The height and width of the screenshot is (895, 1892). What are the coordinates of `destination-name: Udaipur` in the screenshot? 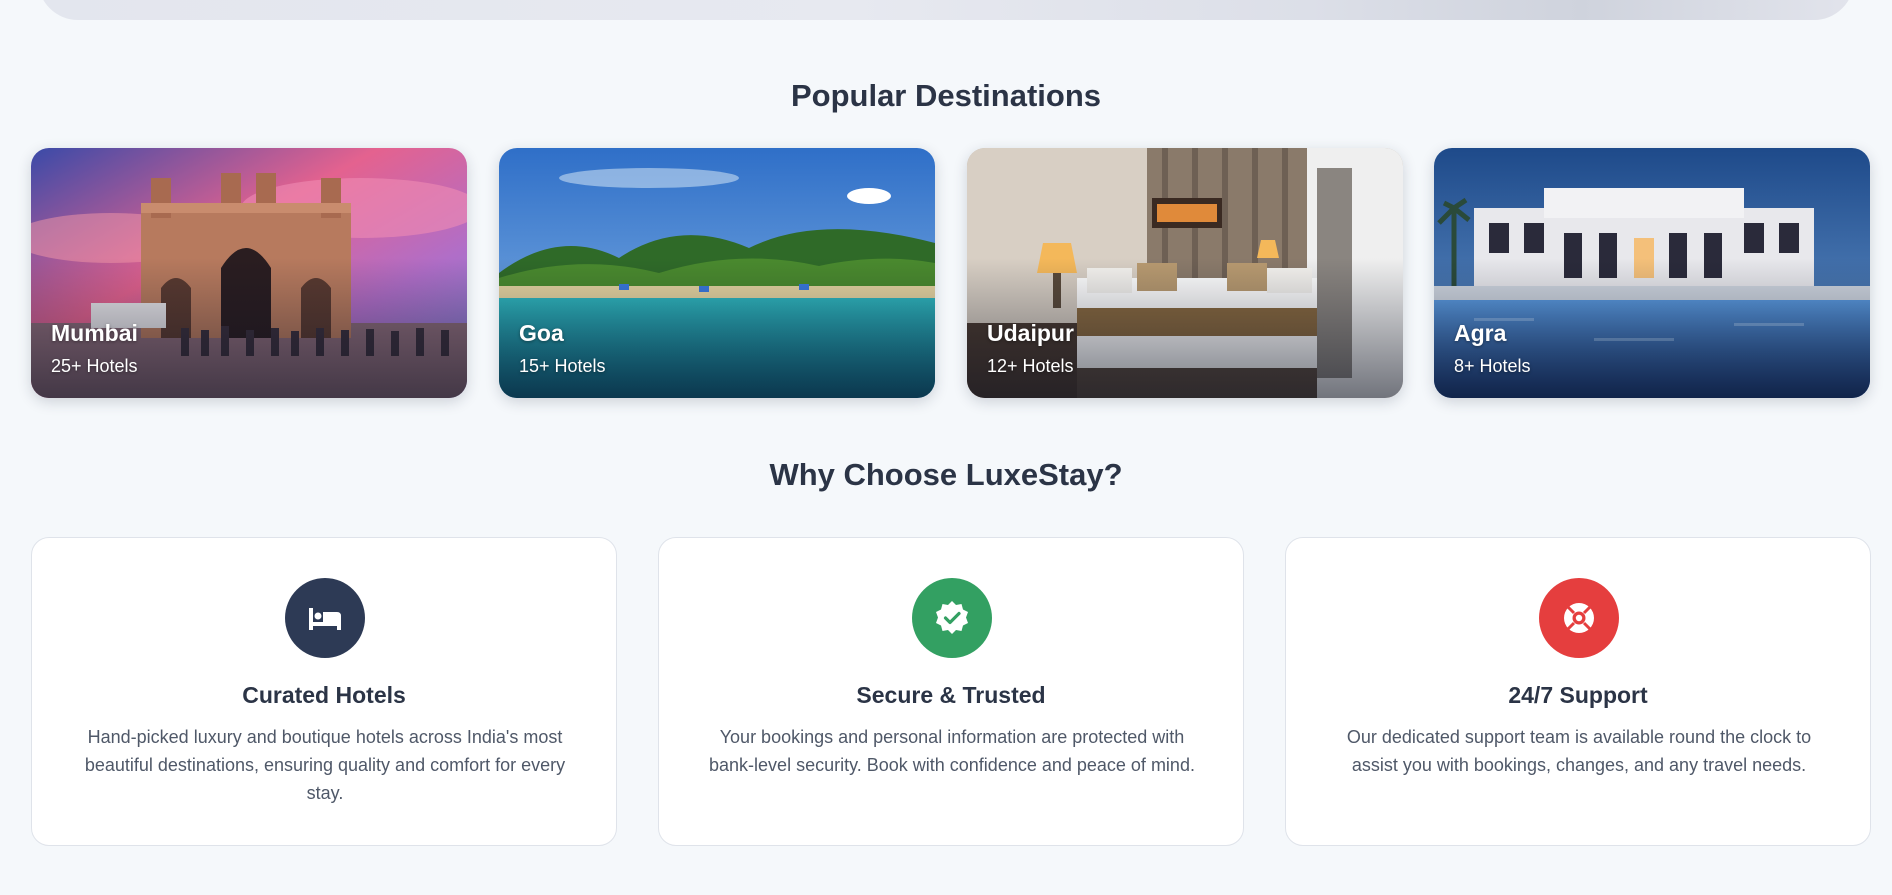 It's located at (1030, 333).